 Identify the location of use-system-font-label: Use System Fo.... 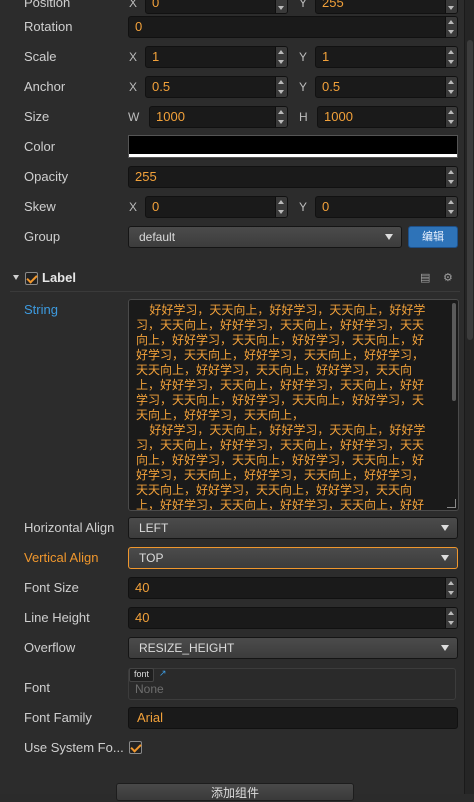
(74, 747).